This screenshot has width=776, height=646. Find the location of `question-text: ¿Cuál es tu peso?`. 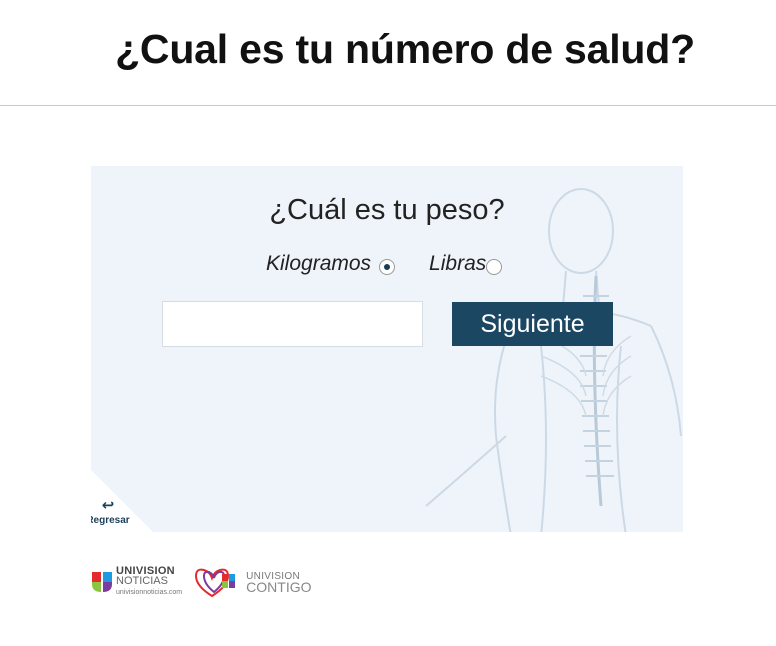

question-text: ¿Cuál es tu peso? is located at coordinates (387, 210).